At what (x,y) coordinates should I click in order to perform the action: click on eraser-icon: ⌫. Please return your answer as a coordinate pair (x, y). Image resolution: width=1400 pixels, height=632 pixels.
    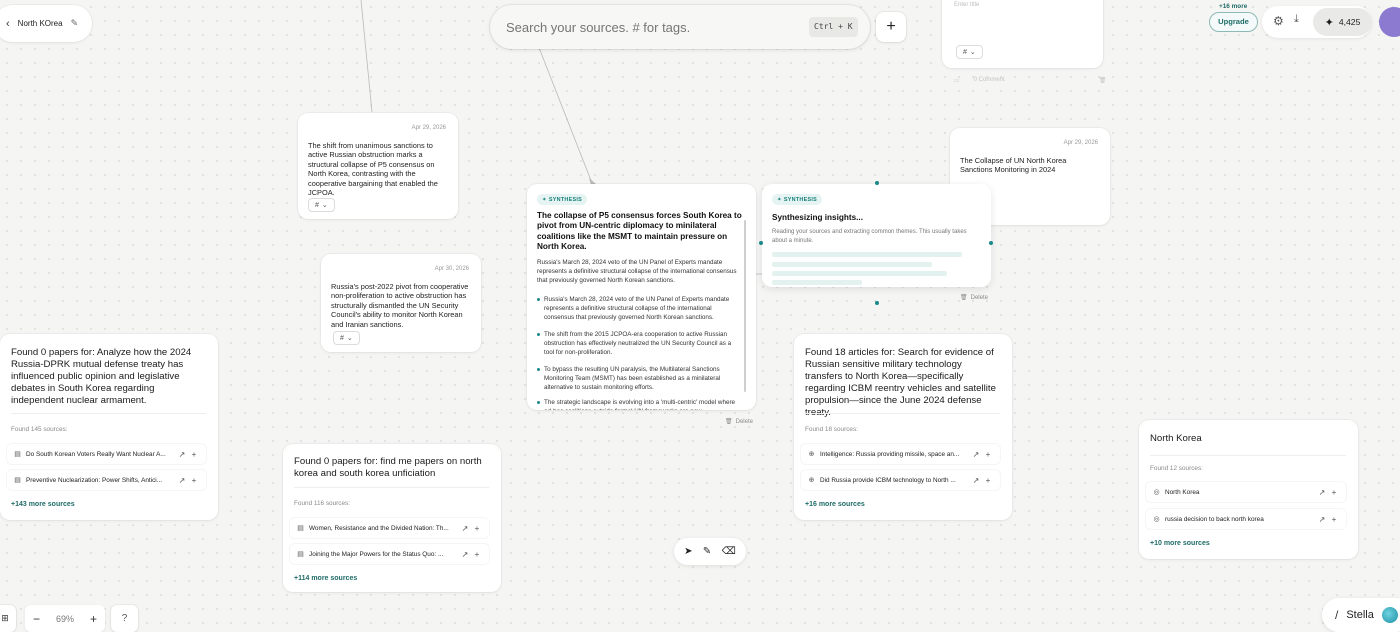
    Looking at the image, I should click on (729, 551).